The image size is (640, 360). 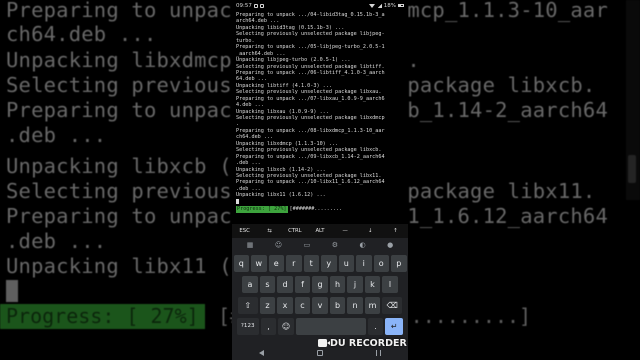 I want to click on back-icon, so click(x=261, y=353).